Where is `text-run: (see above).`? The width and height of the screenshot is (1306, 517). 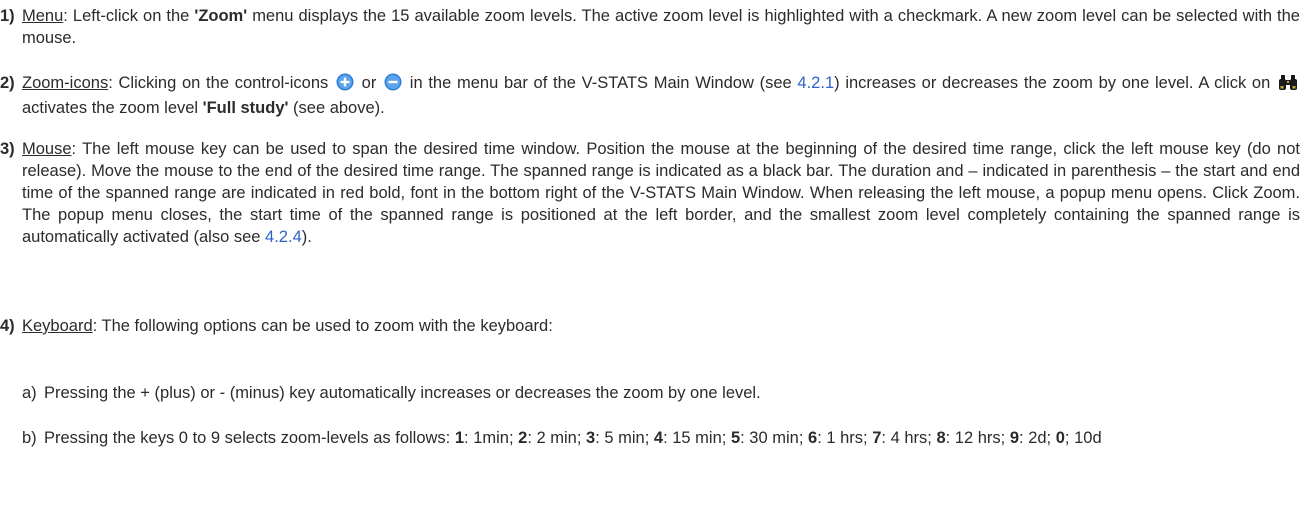 text-run: (see above). is located at coordinates (336, 108).